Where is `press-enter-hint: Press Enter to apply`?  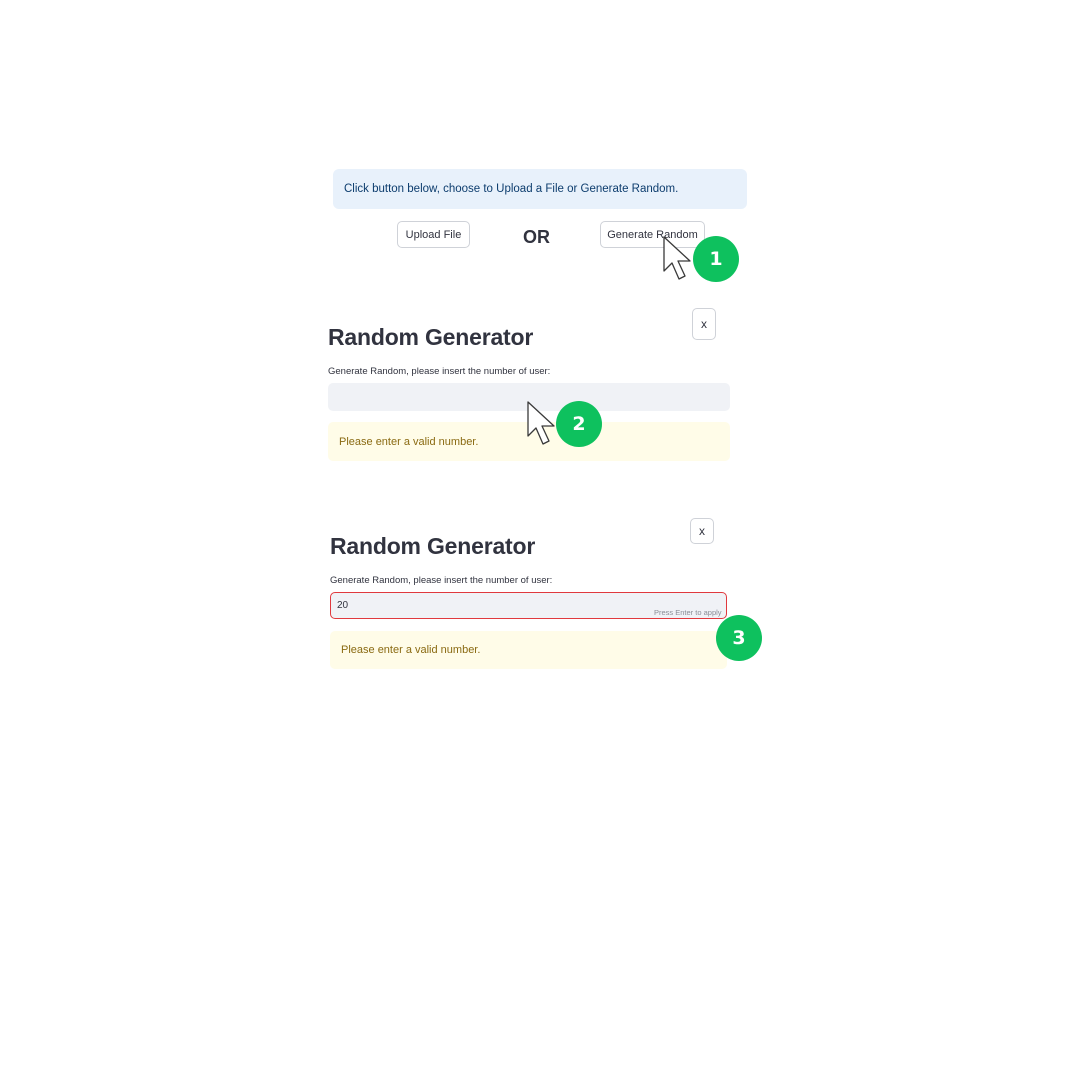
press-enter-hint: Press Enter to apply is located at coordinates (688, 612).